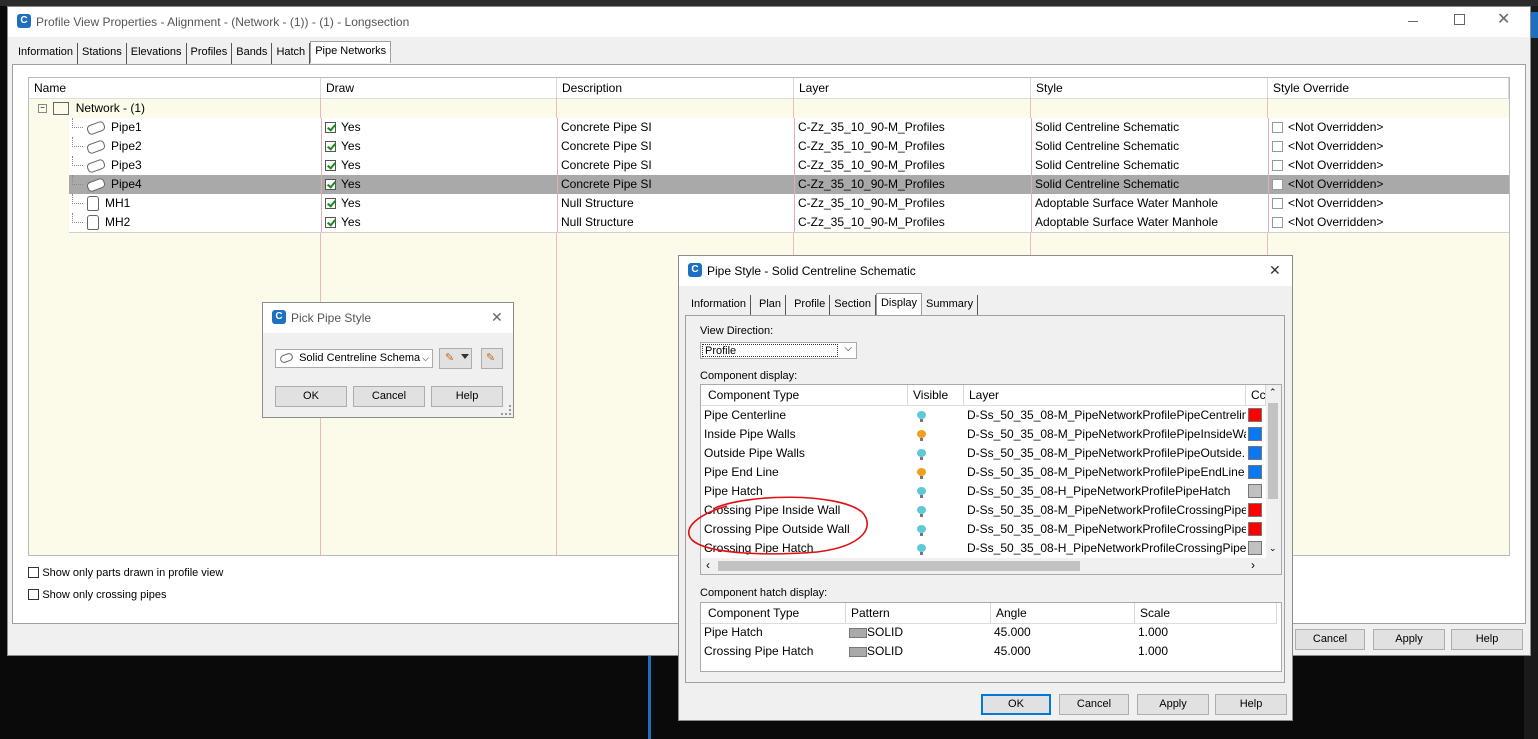 The width and height of the screenshot is (1538, 739). I want to click on pick-ok-button: OK, so click(311, 396).